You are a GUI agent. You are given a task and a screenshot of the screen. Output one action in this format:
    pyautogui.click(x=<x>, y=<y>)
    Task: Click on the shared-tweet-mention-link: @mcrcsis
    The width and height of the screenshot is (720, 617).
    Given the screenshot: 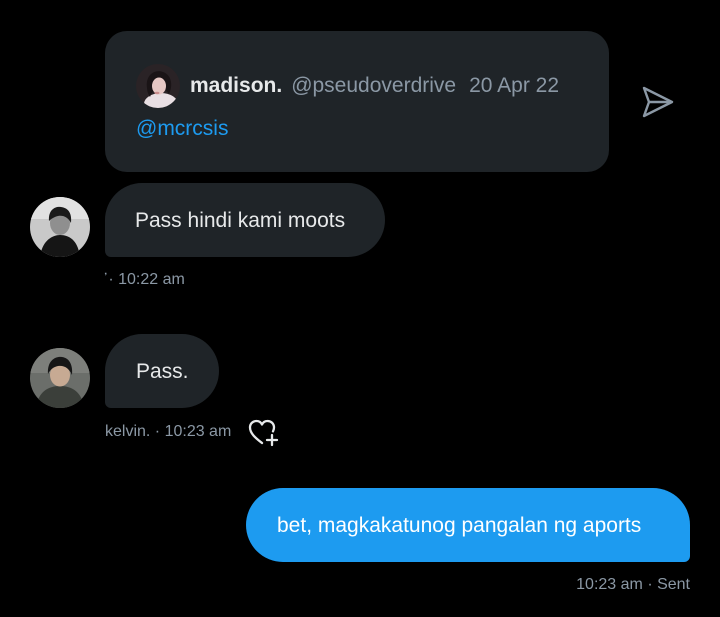 What is the action you would take?
    pyautogui.click(x=182, y=129)
    